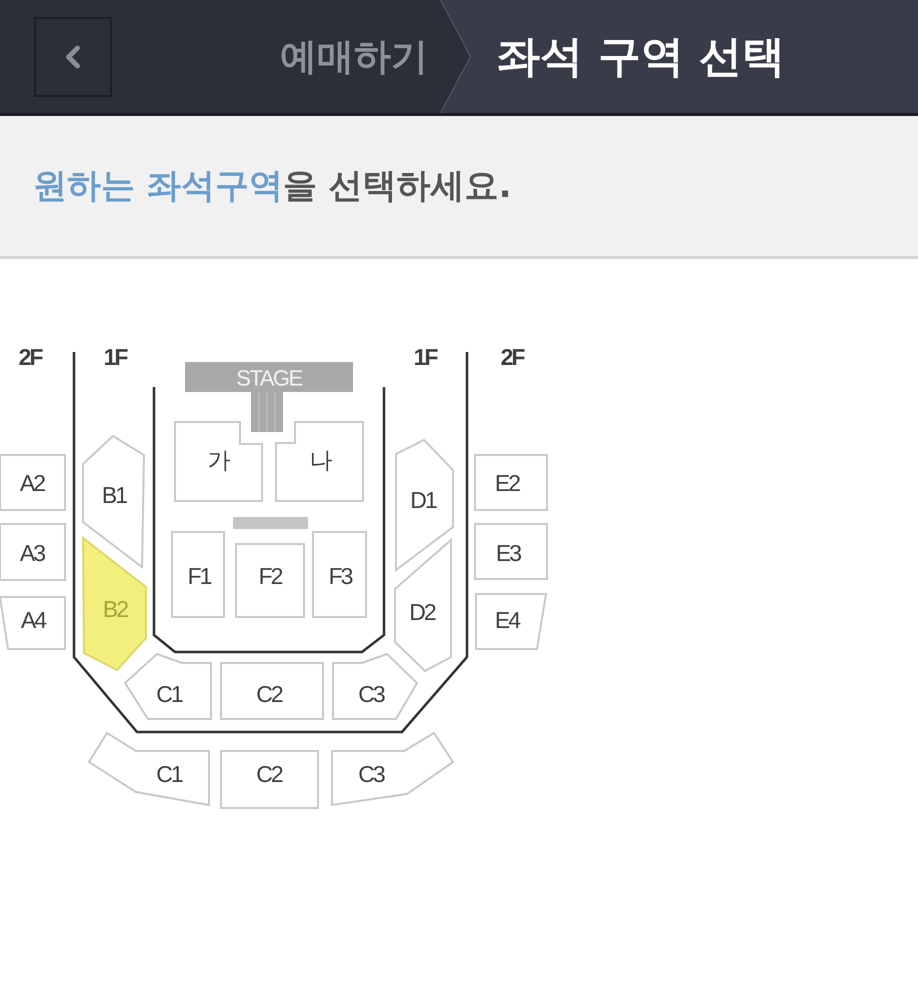 Image resolution: width=918 pixels, height=999 pixels. I want to click on seat-section: F1, so click(198, 574).